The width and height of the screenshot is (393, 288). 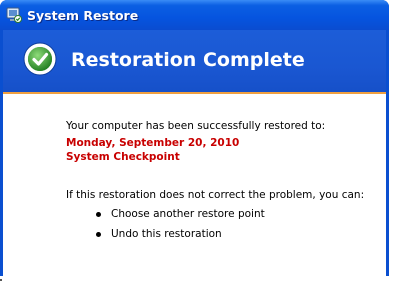 I want to click on system-restore-icon, so click(x=14, y=15).